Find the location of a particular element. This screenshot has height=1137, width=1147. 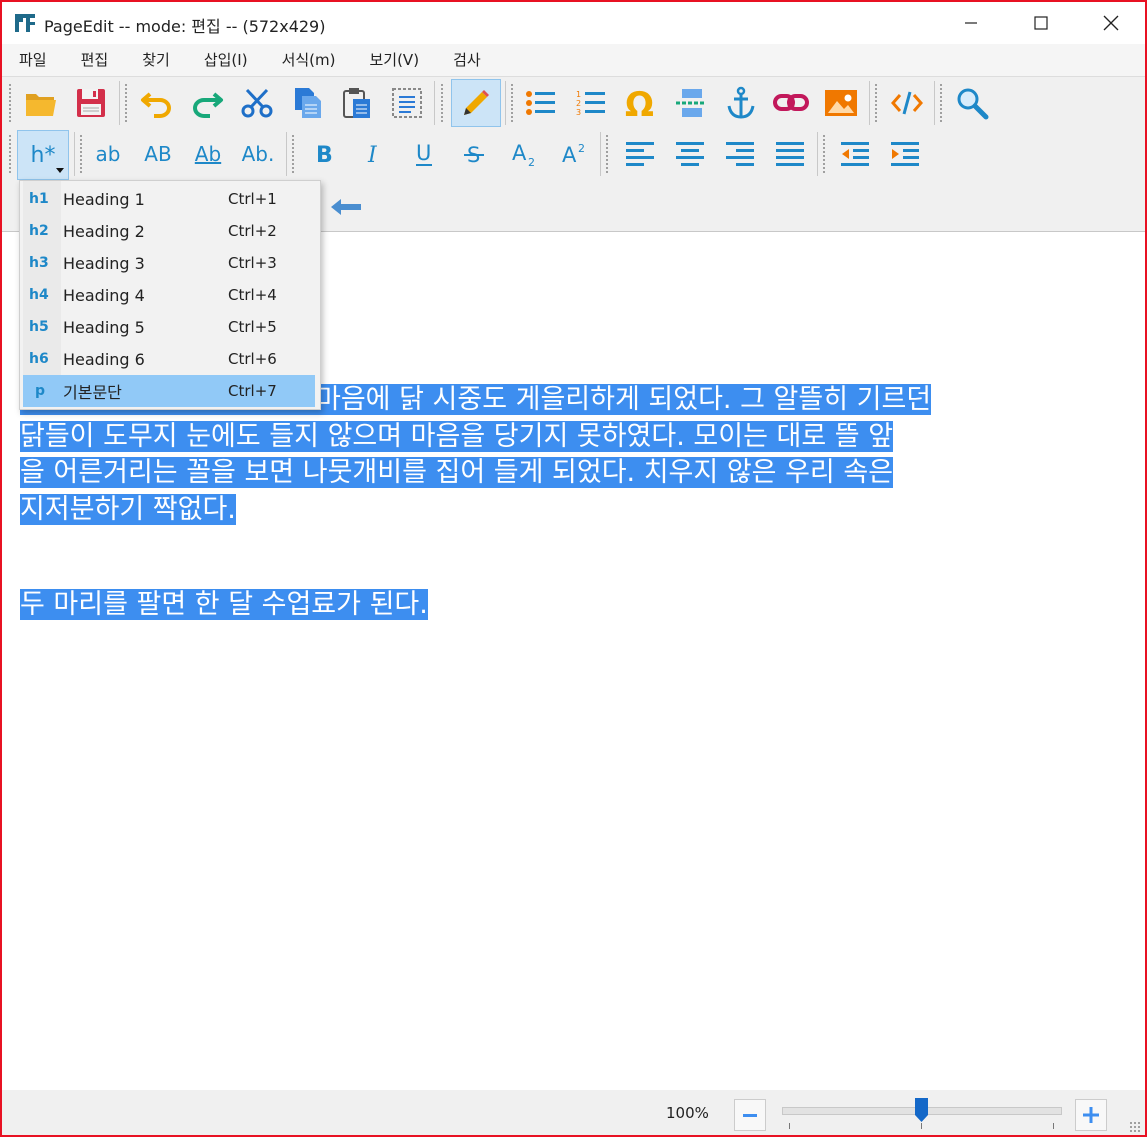

redo-button is located at coordinates (207, 103).